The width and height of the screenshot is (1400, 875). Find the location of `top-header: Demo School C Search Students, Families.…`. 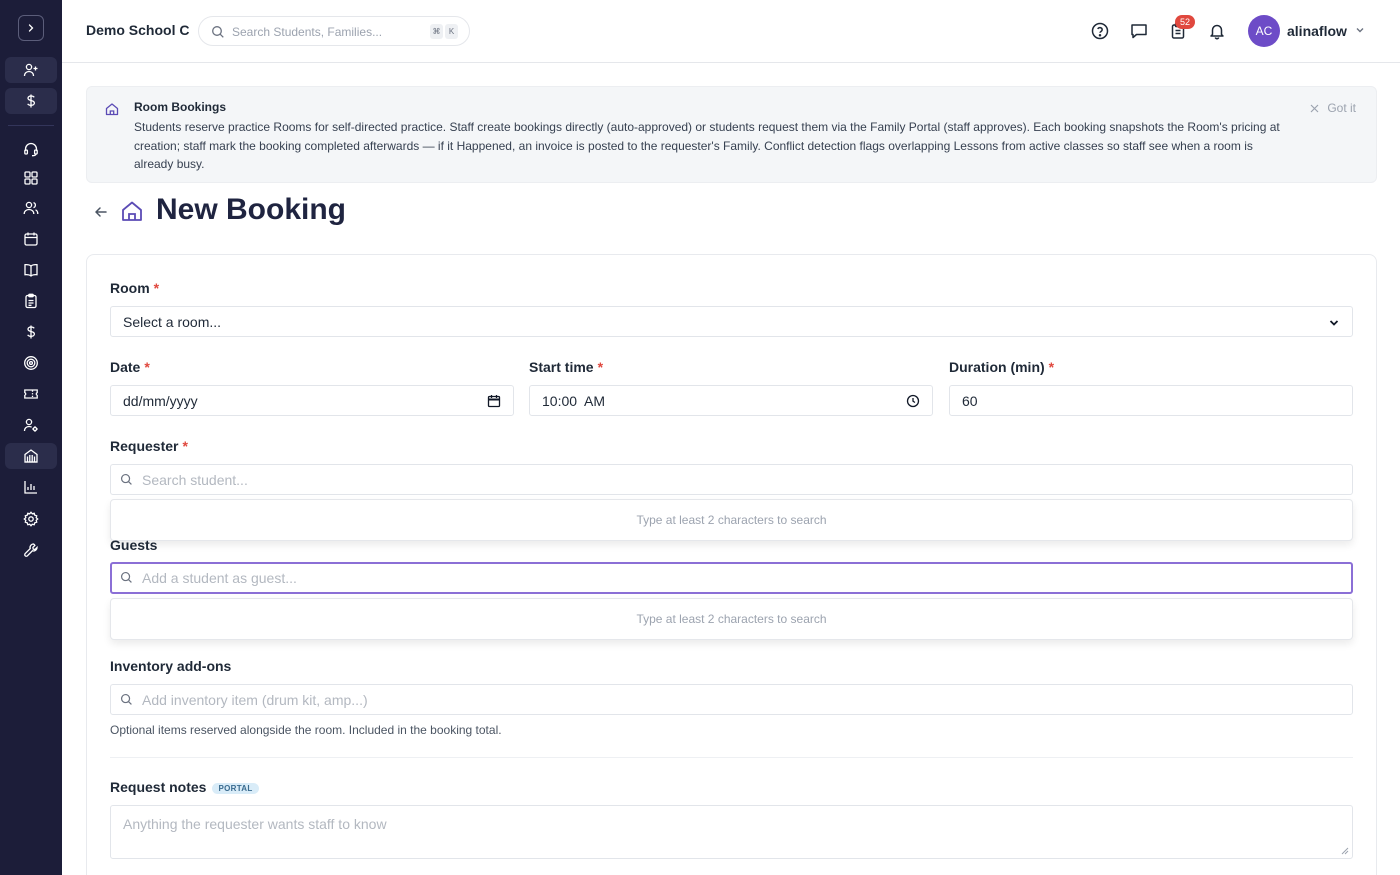

top-header: Demo School C Search Students, Families.… is located at coordinates (731, 31).